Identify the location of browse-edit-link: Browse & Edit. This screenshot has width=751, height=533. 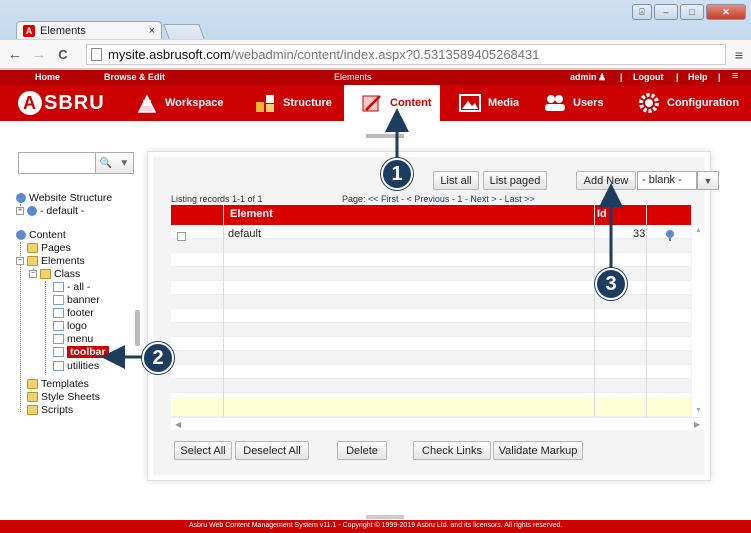
(134, 77).